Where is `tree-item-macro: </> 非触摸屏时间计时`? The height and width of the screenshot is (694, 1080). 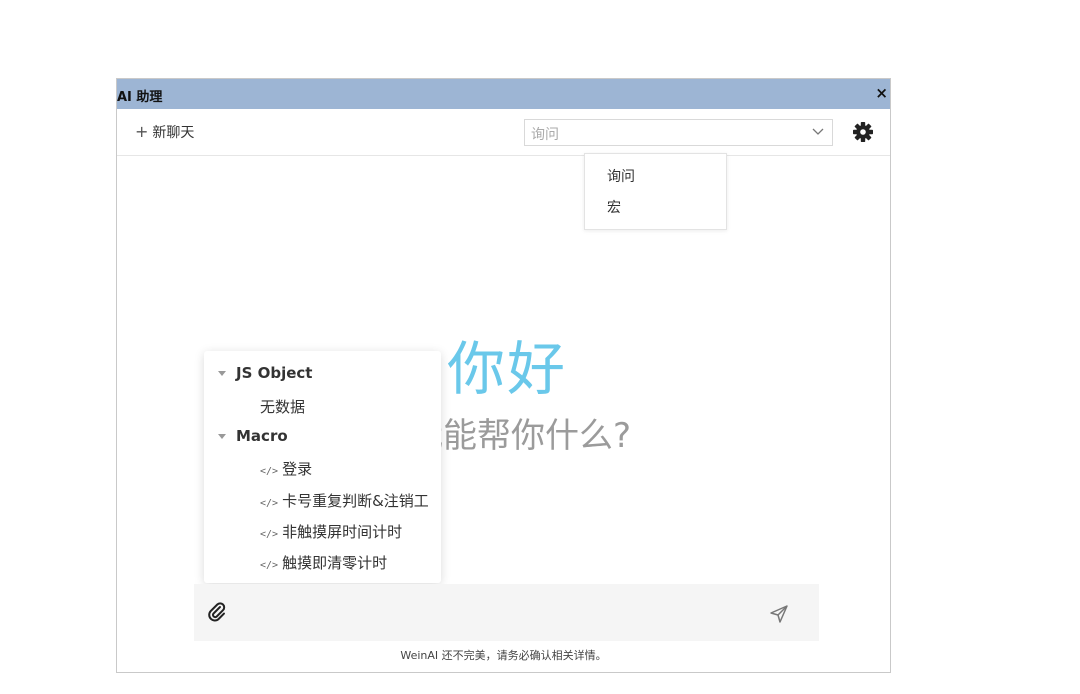 tree-item-macro: </> 非触摸屏时间计时 is located at coordinates (331, 531).